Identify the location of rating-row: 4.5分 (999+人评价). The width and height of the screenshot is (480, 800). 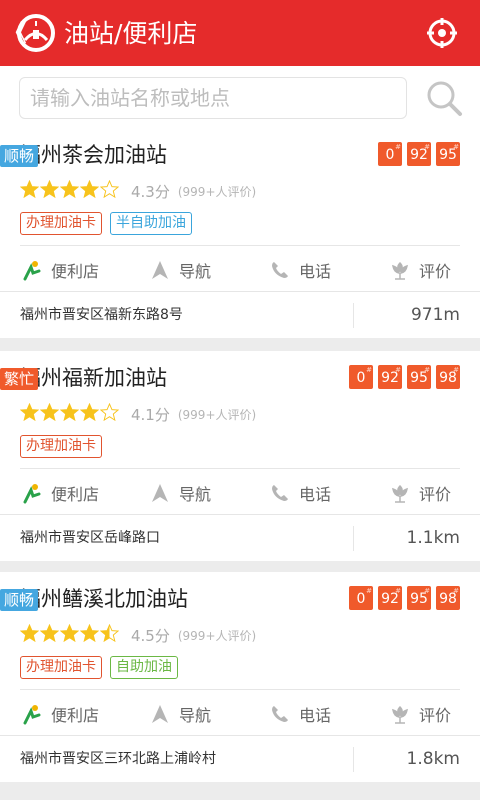
(138, 635).